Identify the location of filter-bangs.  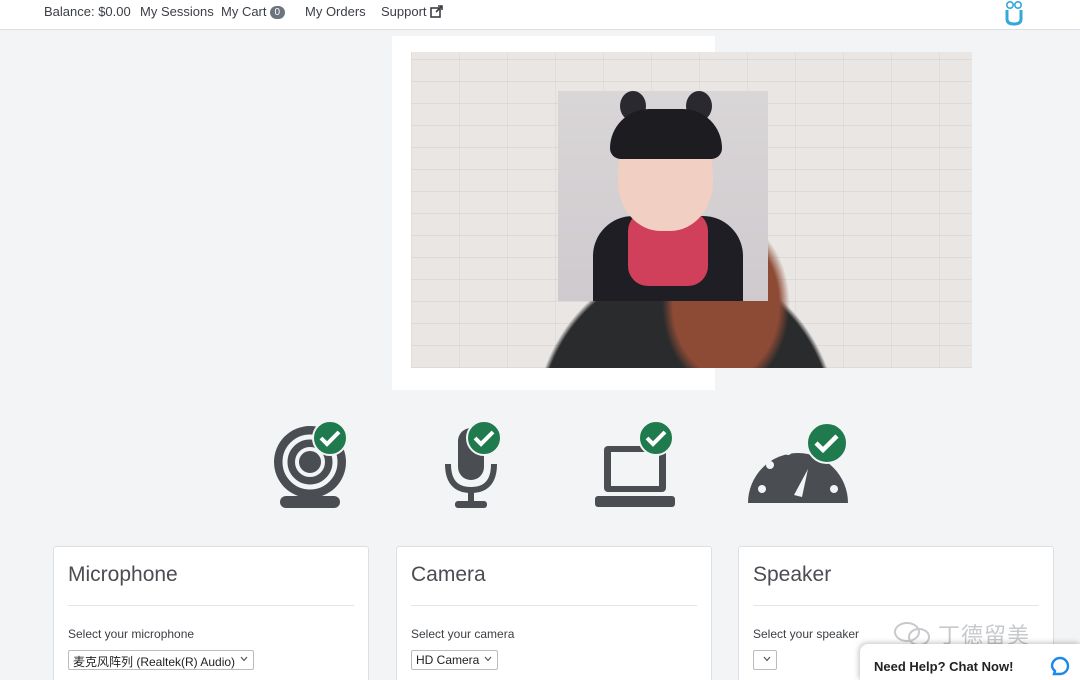
(666, 134).